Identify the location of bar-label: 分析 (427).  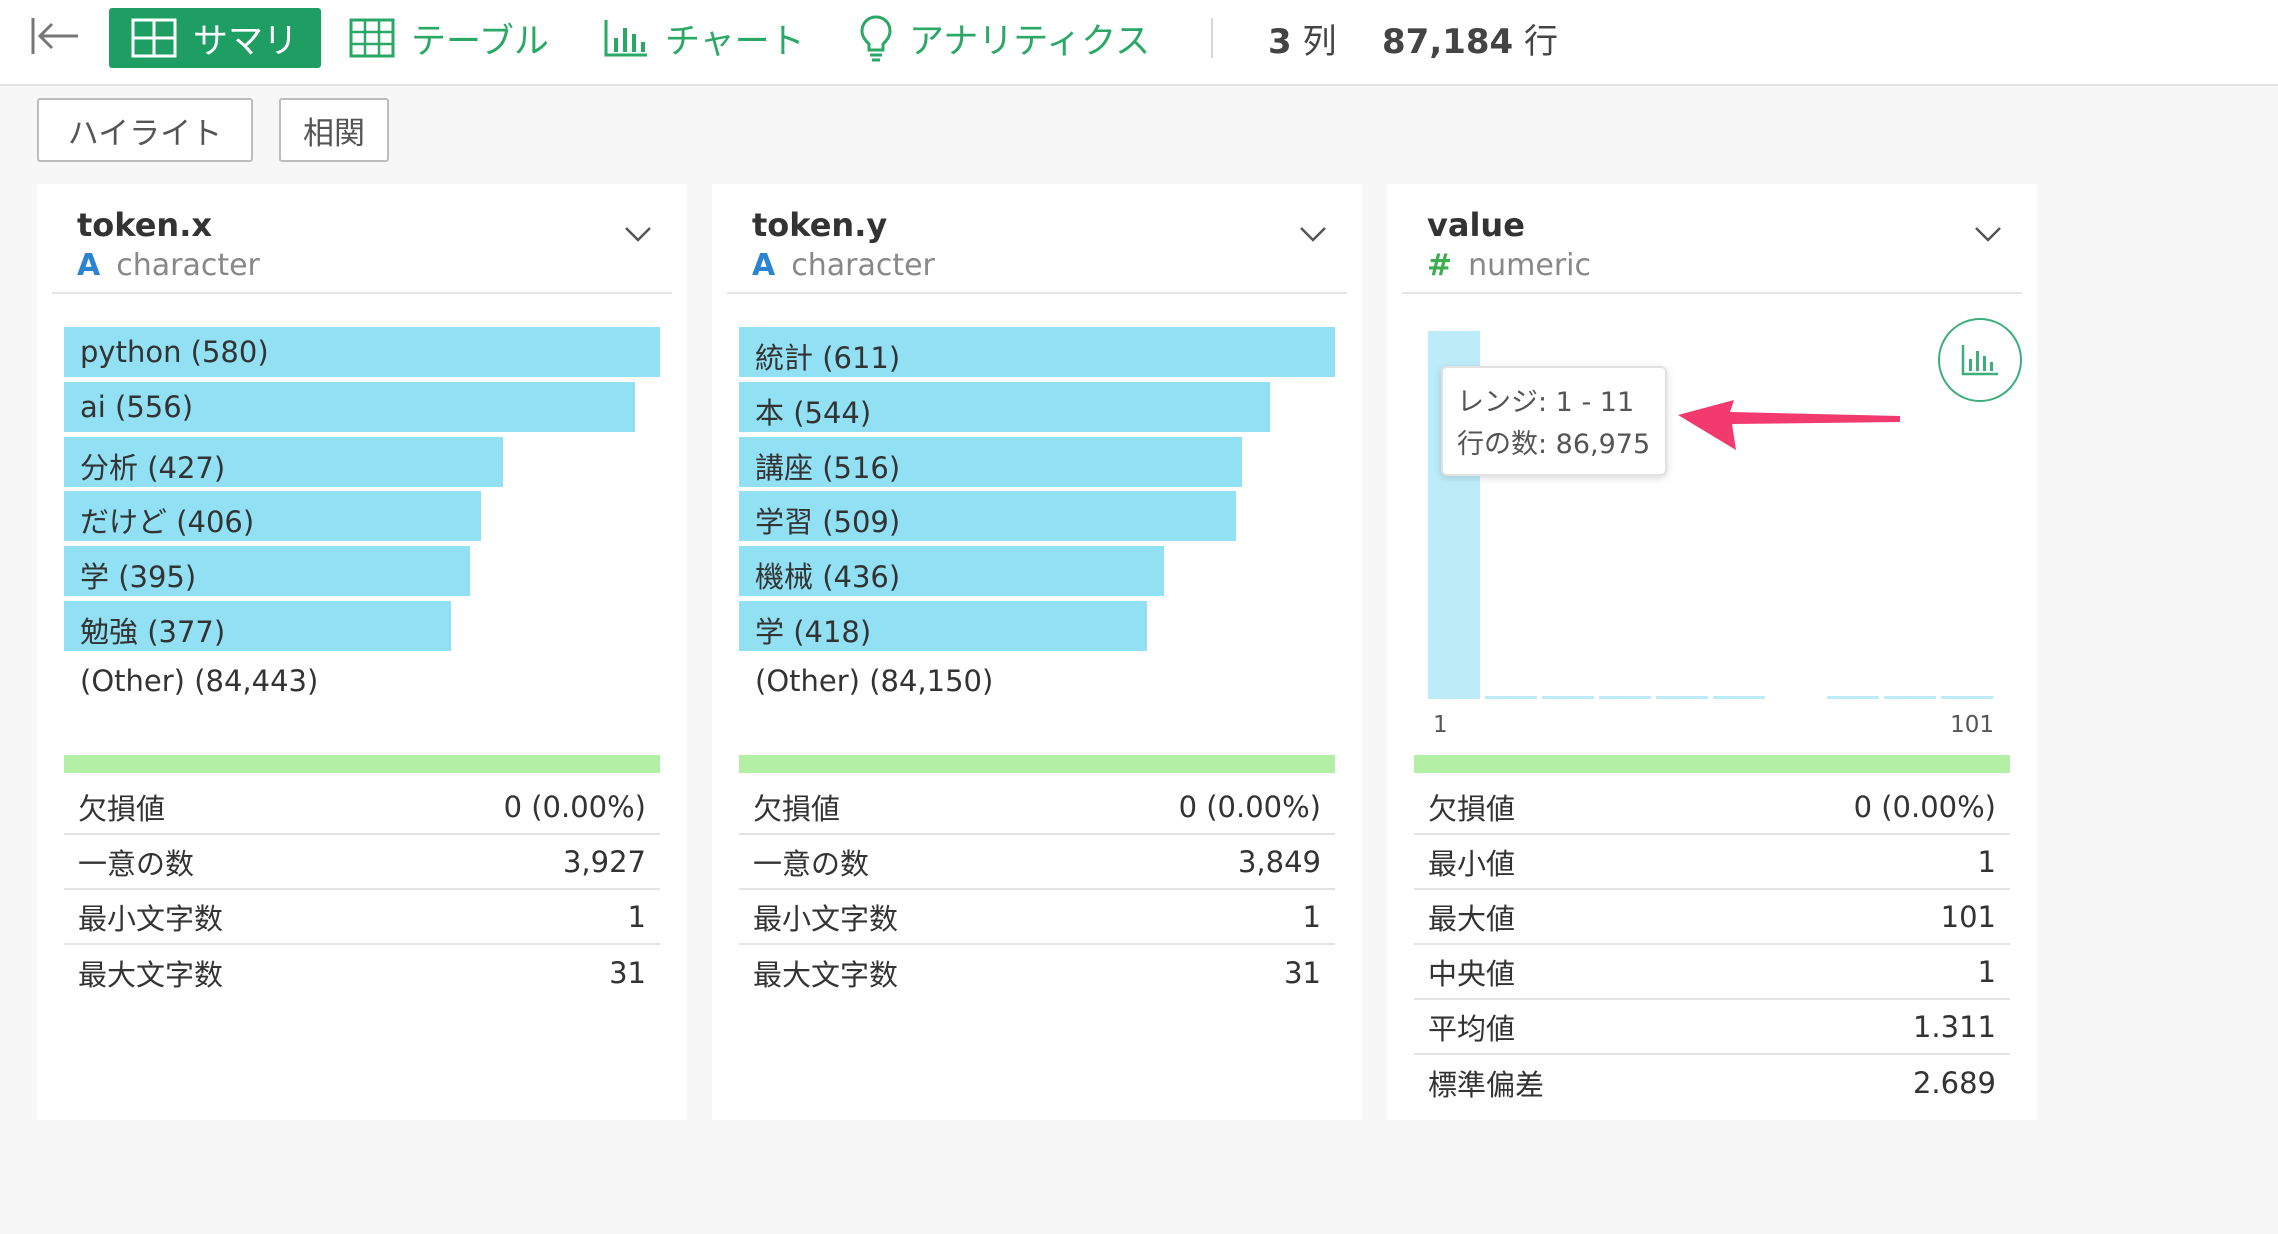
(153, 467).